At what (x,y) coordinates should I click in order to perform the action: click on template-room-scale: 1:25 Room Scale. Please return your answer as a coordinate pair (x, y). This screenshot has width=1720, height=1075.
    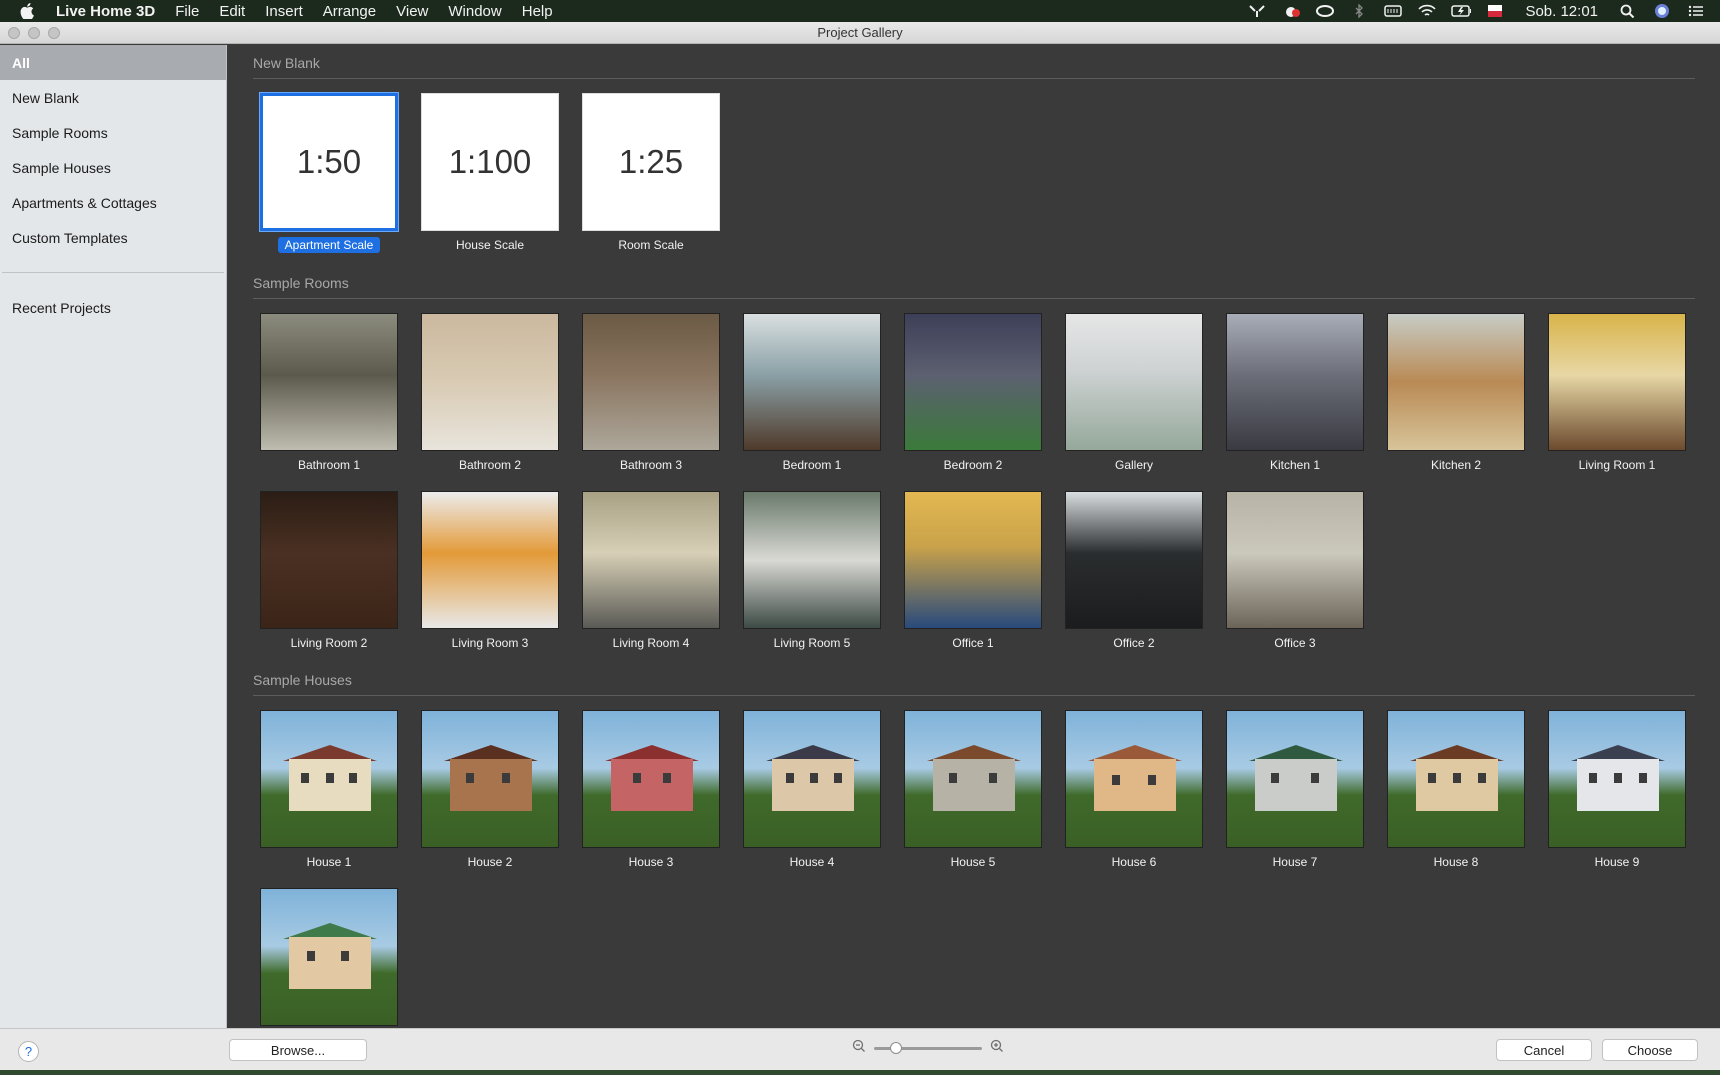
    Looking at the image, I should click on (651, 172).